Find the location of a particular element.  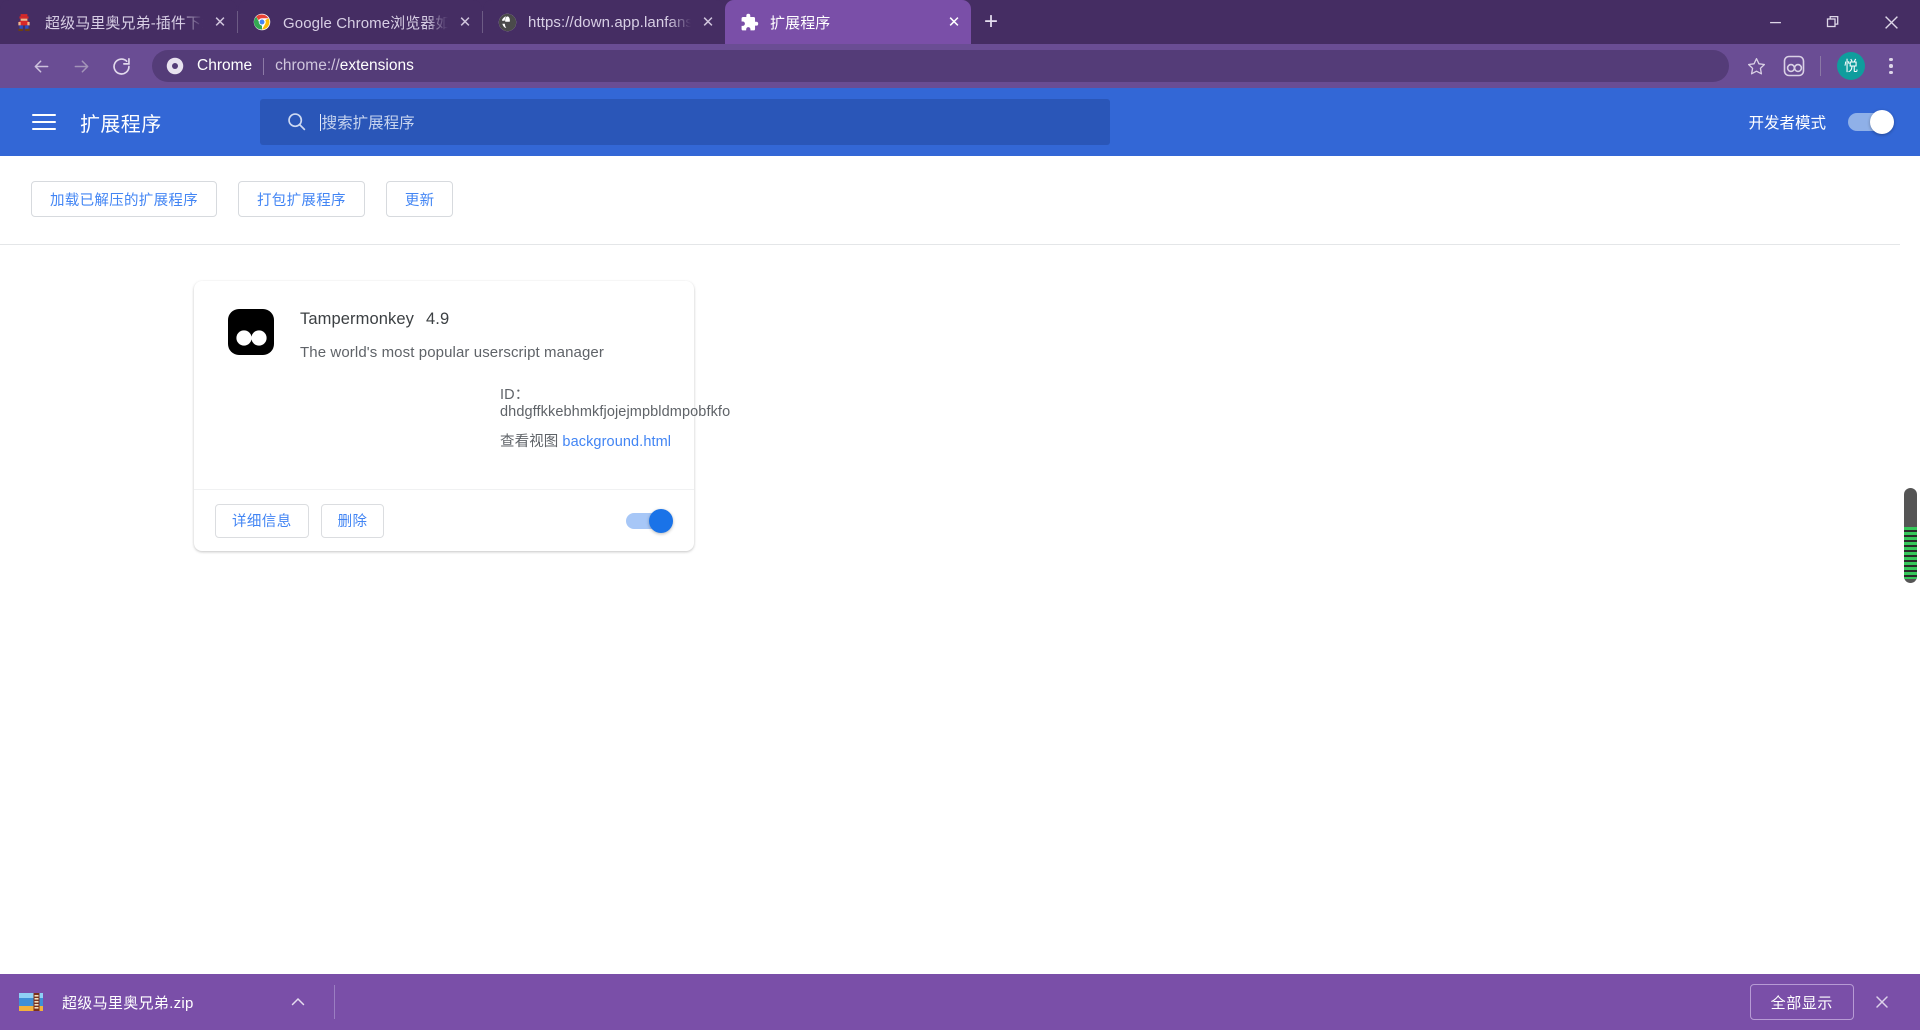

scrollbar-thumb is located at coordinates (1910, 535).